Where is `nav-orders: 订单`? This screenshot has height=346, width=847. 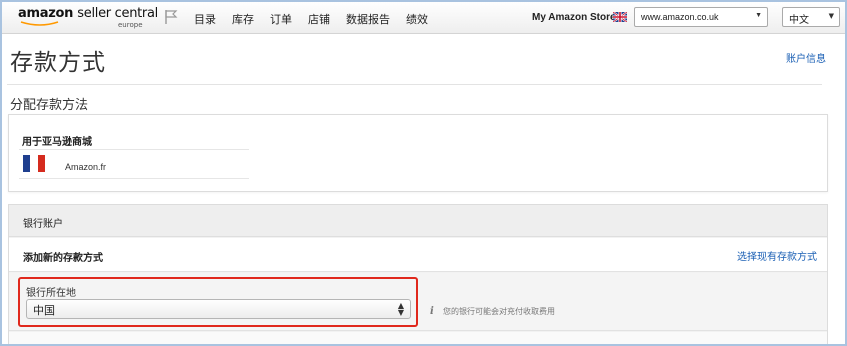
nav-orders: 订单 is located at coordinates (281, 19).